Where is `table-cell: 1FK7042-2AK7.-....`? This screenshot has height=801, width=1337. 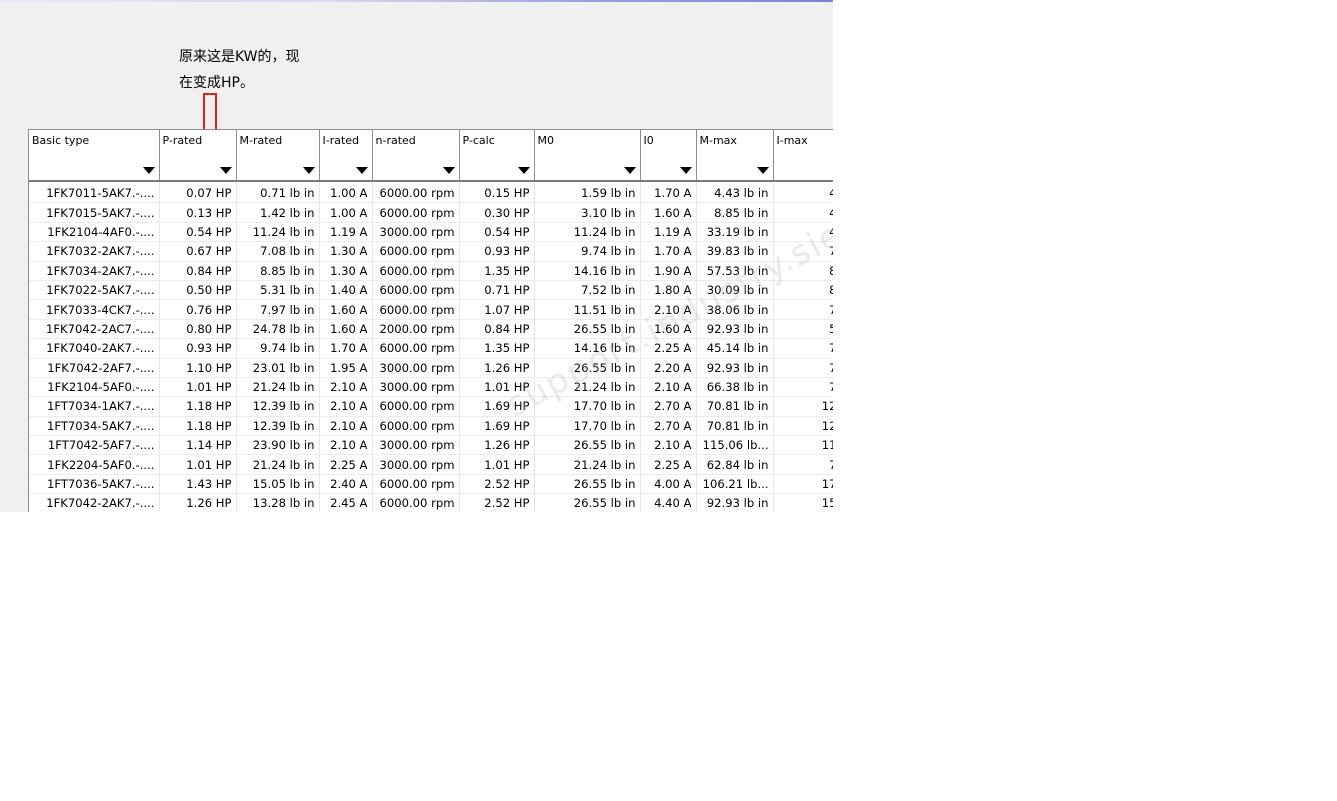 table-cell: 1FK7042-2AK7.-.... is located at coordinates (94, 502).